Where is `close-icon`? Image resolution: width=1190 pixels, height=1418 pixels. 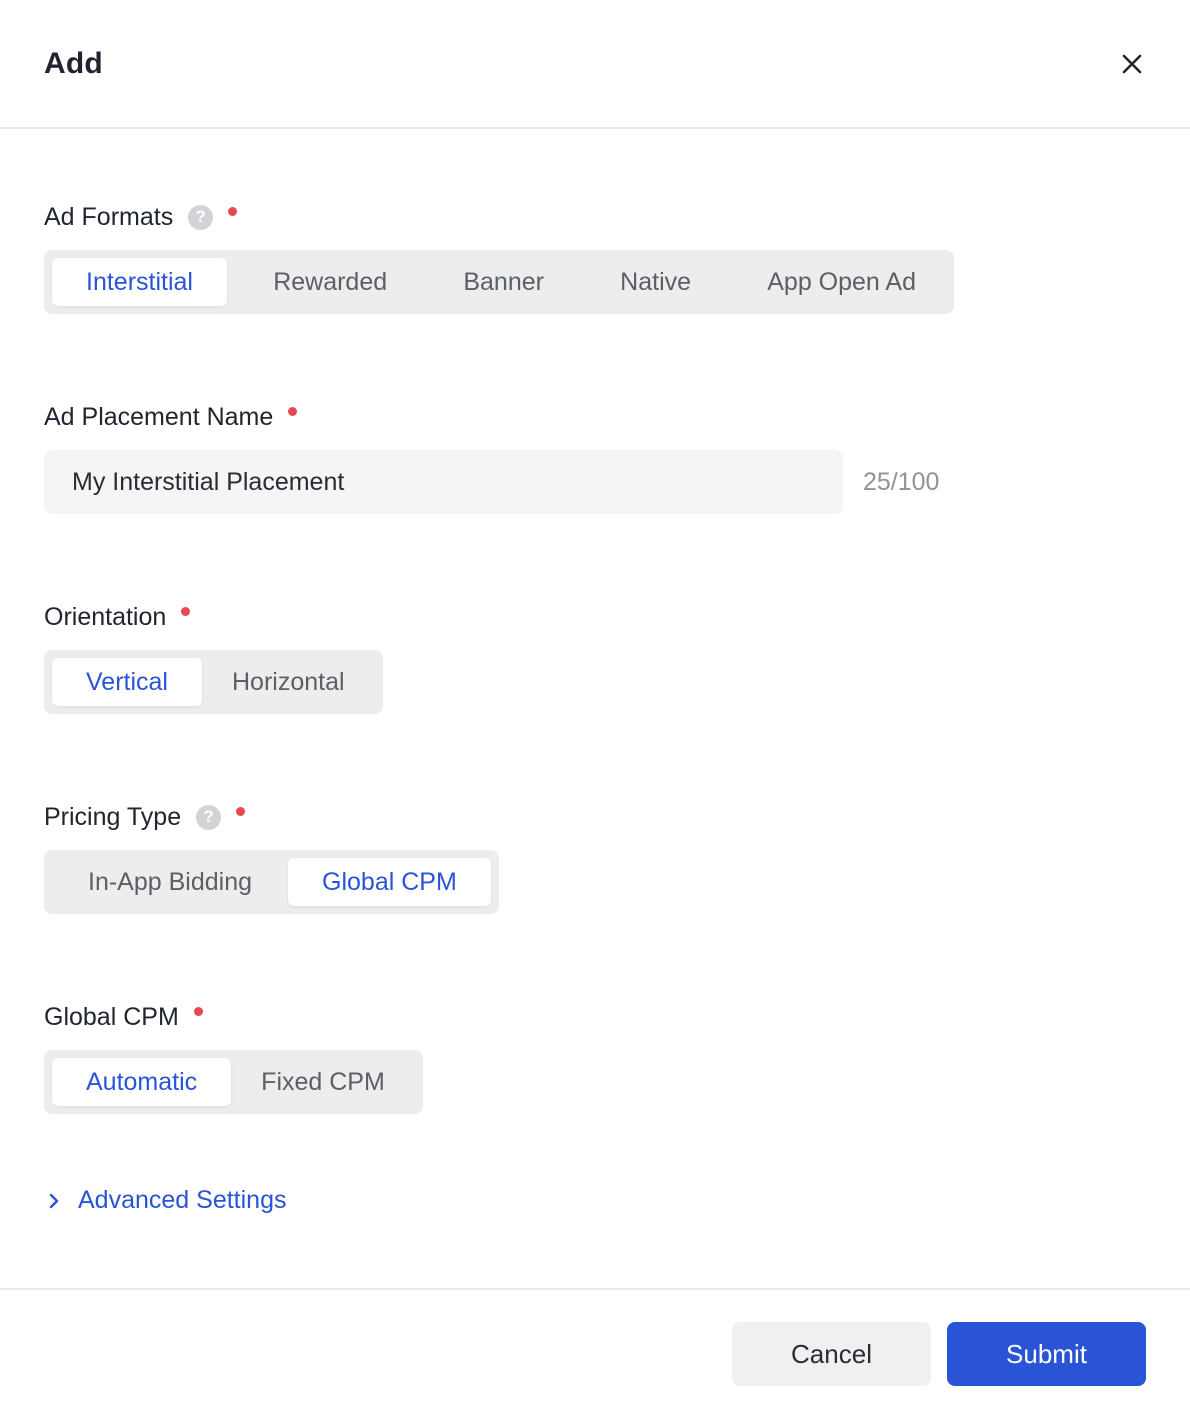 close-icon is located at coordinates (1132, 63).